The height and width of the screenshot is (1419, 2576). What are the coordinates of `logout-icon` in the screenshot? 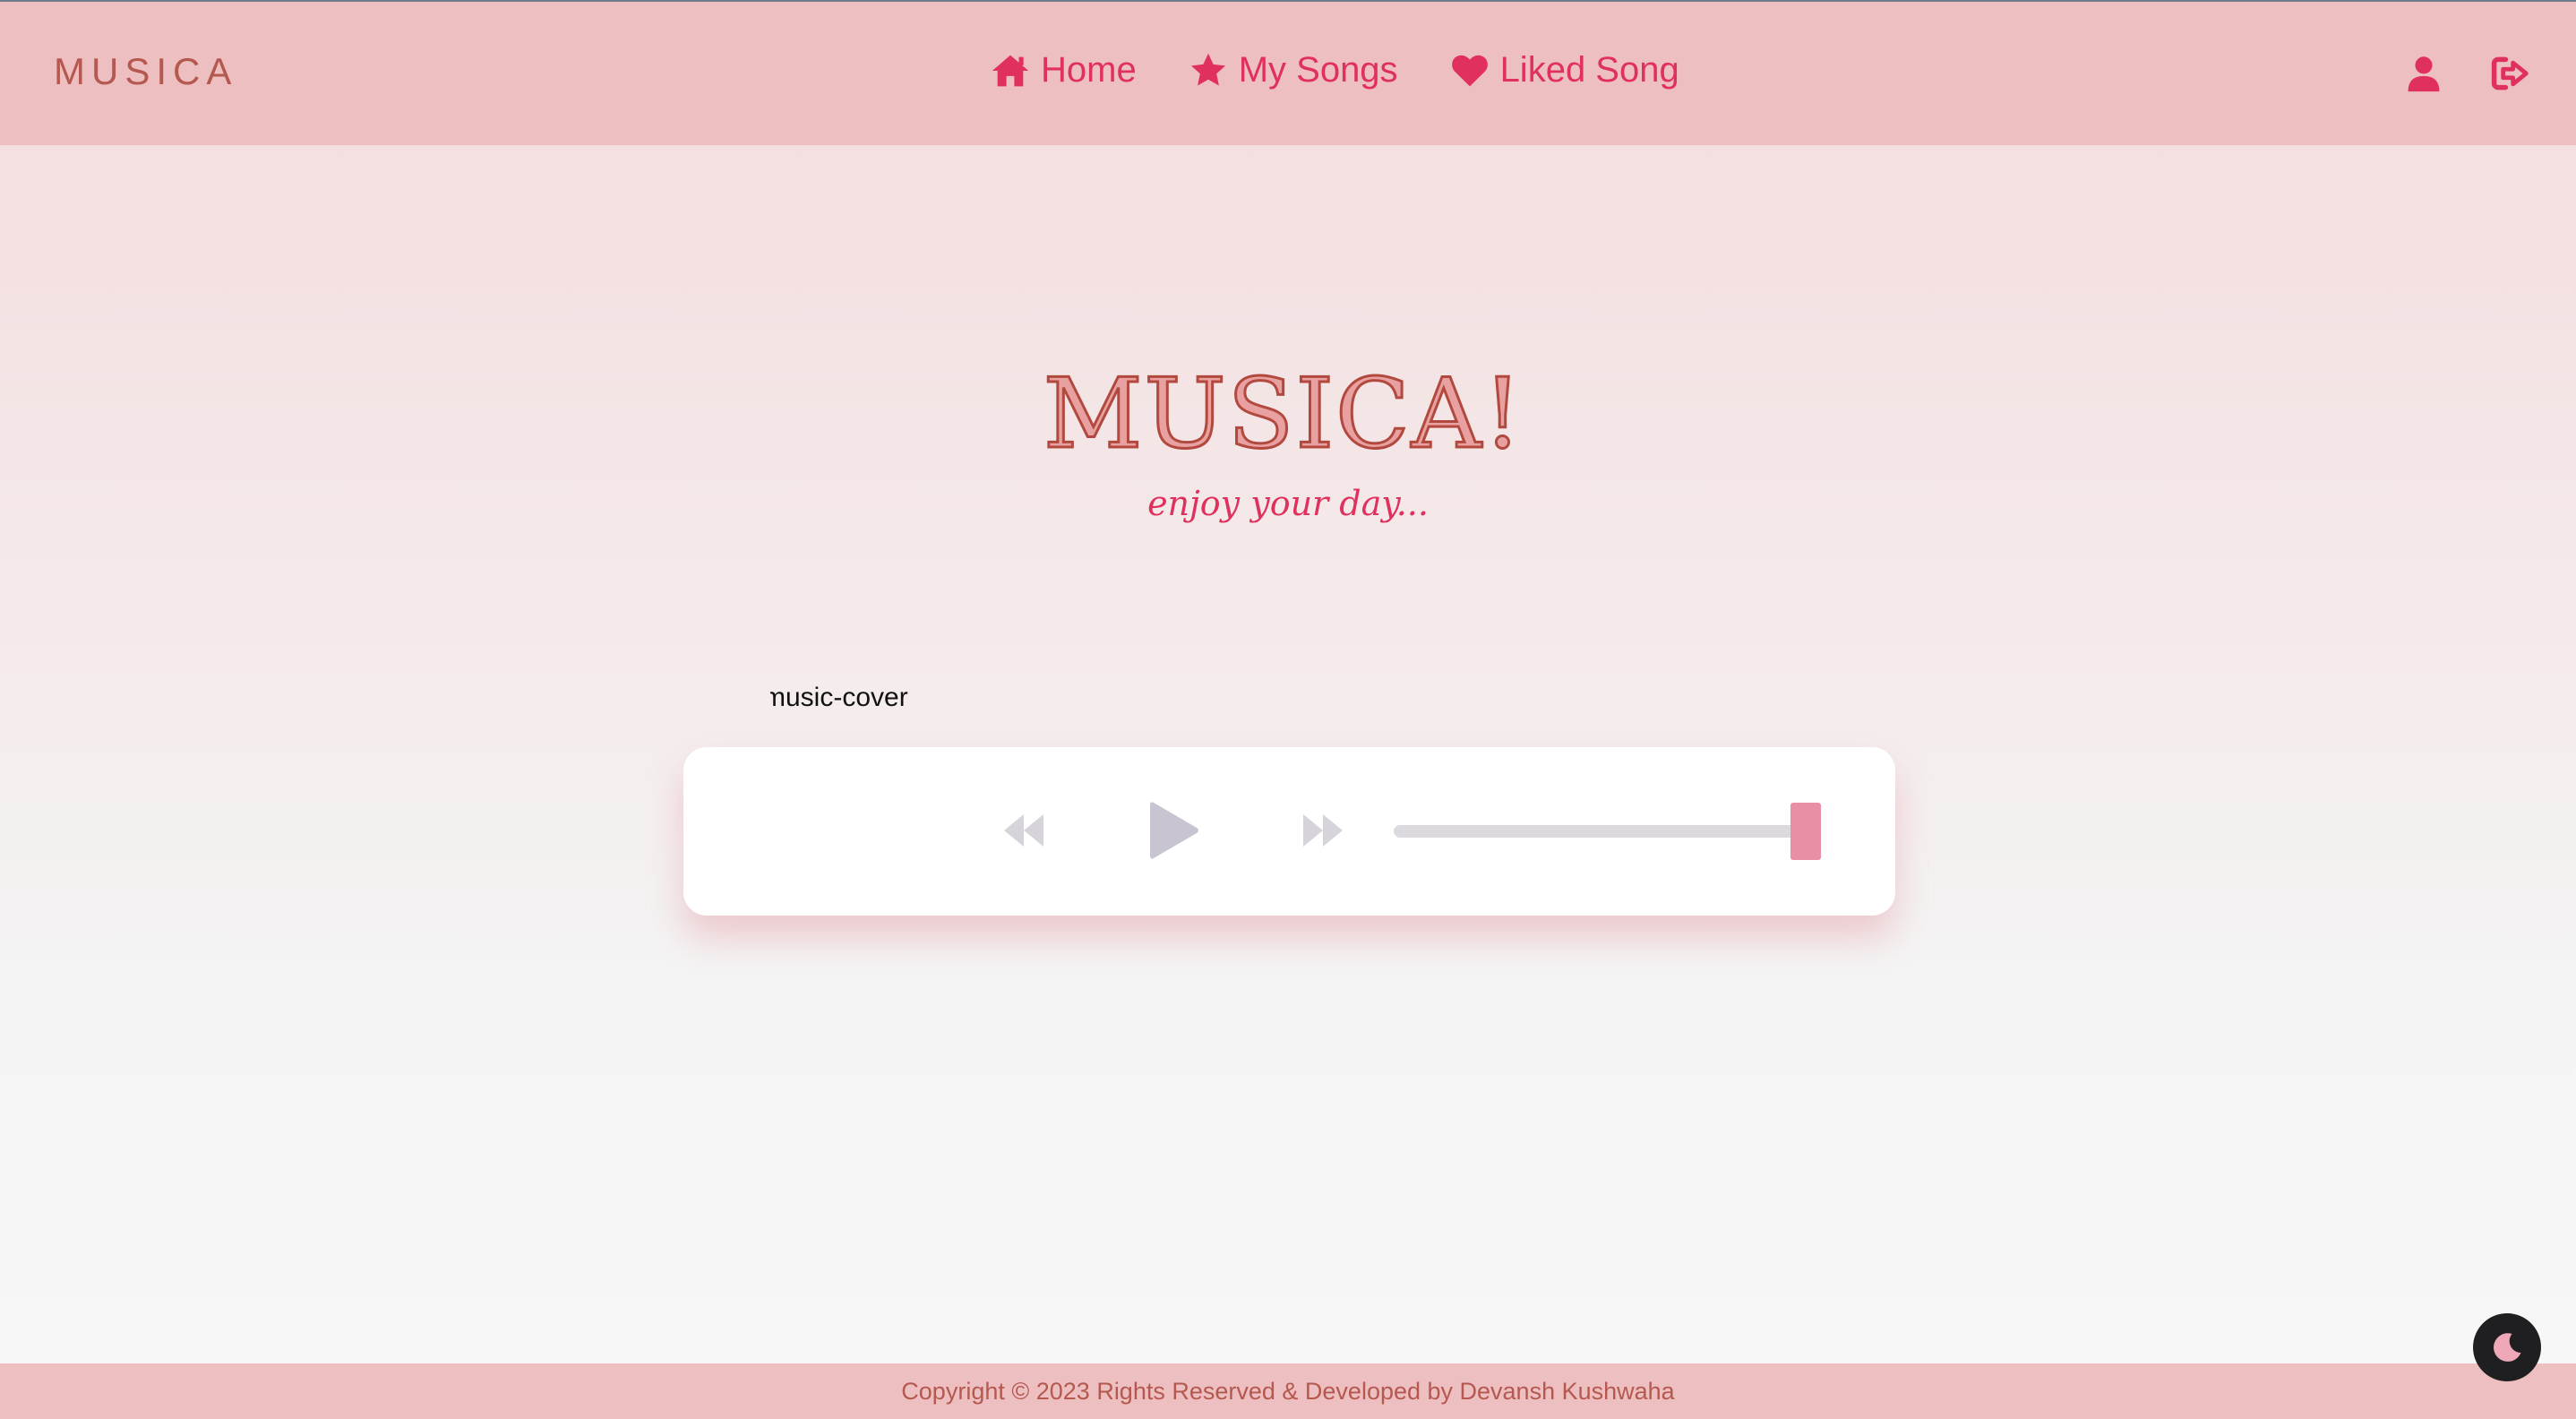 It's located at (2509, 73).